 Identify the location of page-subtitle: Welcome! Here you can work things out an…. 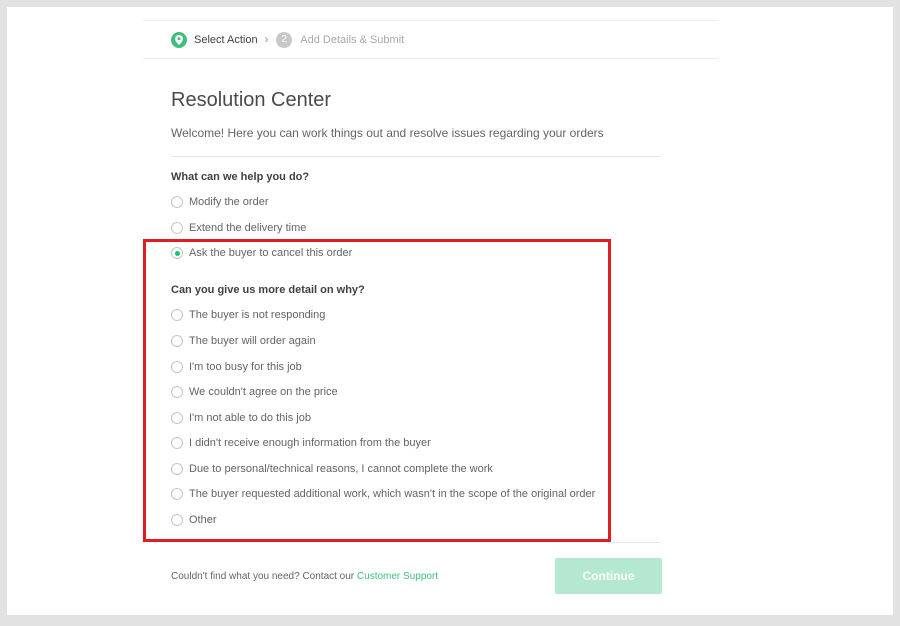
(387, 133).